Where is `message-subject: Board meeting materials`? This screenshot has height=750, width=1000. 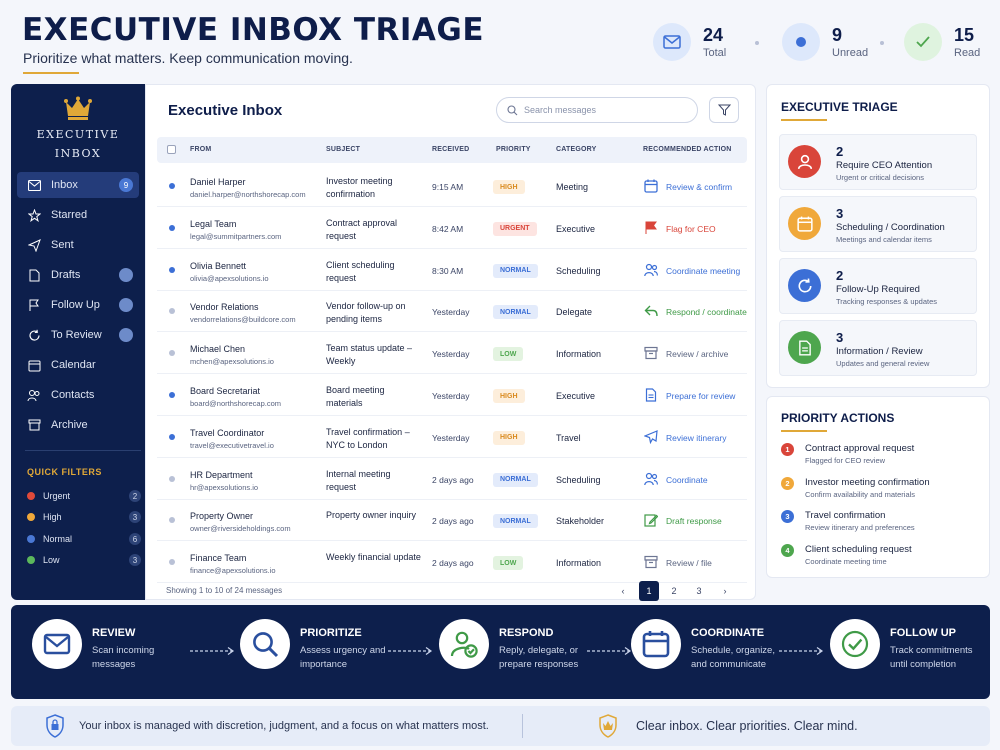 message-subject: Board meeting materials is located at coordinates (373, 397).